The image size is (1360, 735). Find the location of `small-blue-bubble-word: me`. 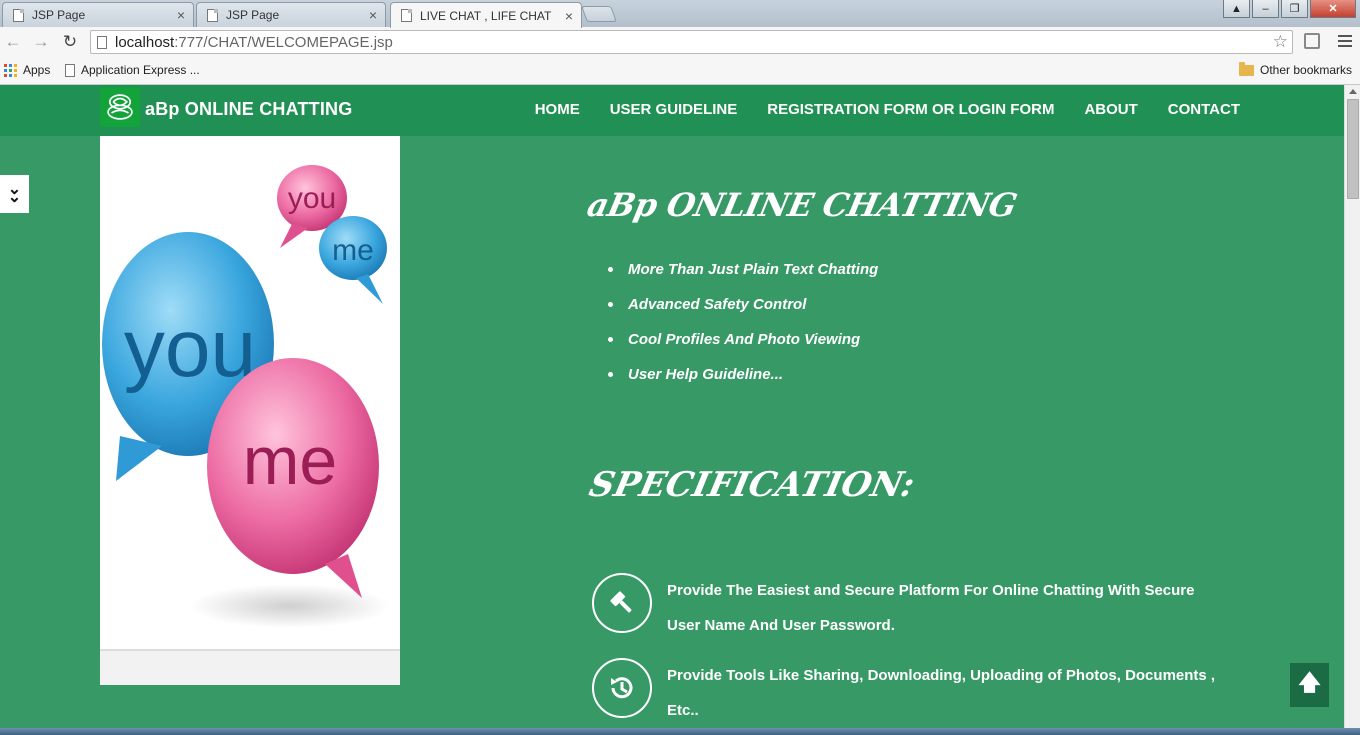

small-blue-bubble-word: me is located at coordinates (353, 250).